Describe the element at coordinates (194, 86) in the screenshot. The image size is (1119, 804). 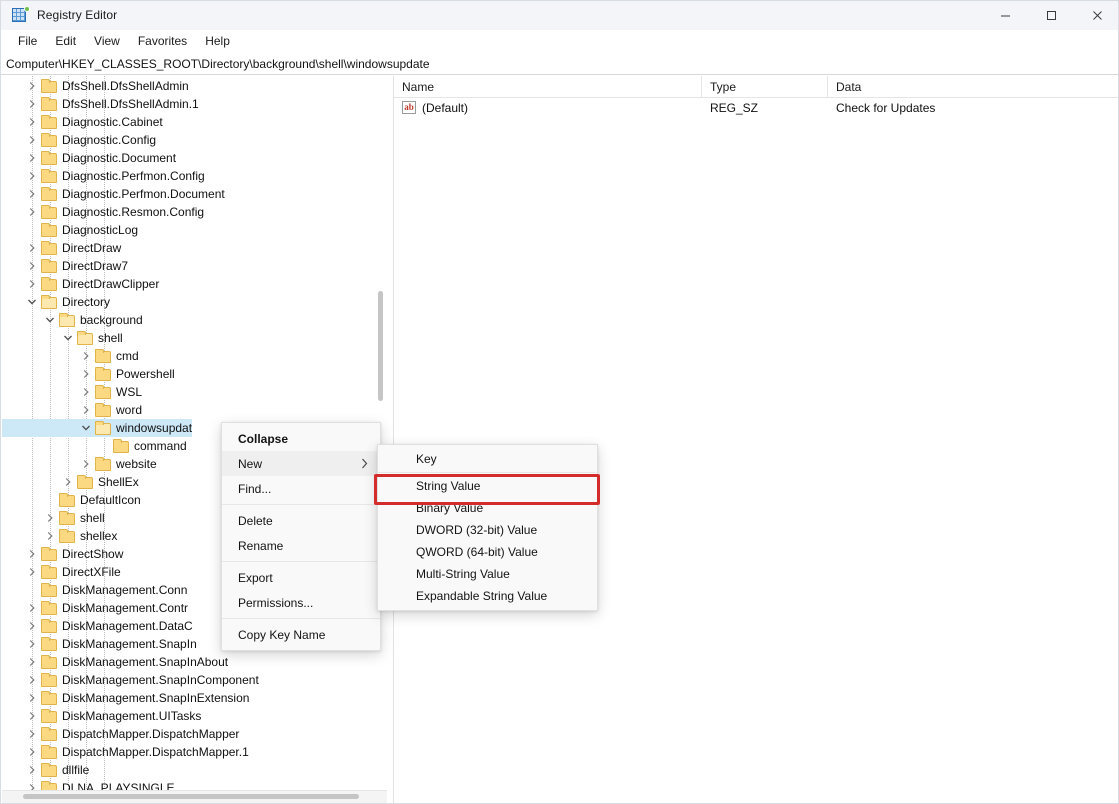
I see `tree-item: DfsShell.DfsShellAdmin` at that location.